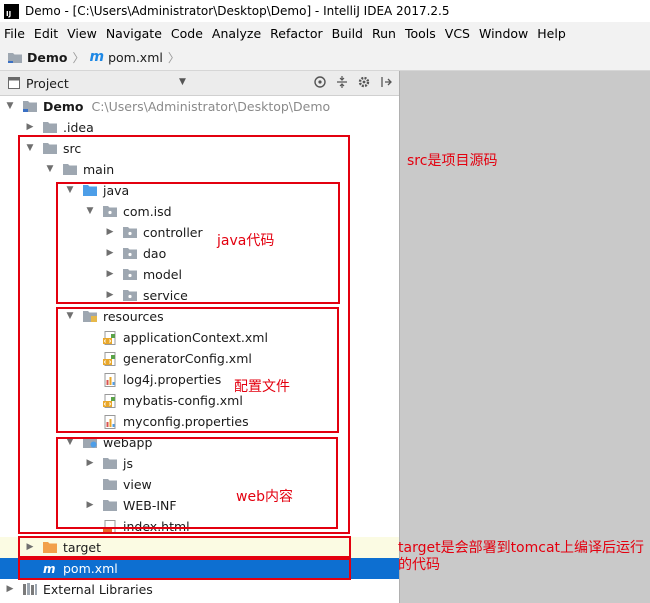 The height and width of the screenshot is (603, 650). What do you see at coordinates (503, 33) in the screenshot?
I see `menu-window: Window` at bounding box center [503, 33].